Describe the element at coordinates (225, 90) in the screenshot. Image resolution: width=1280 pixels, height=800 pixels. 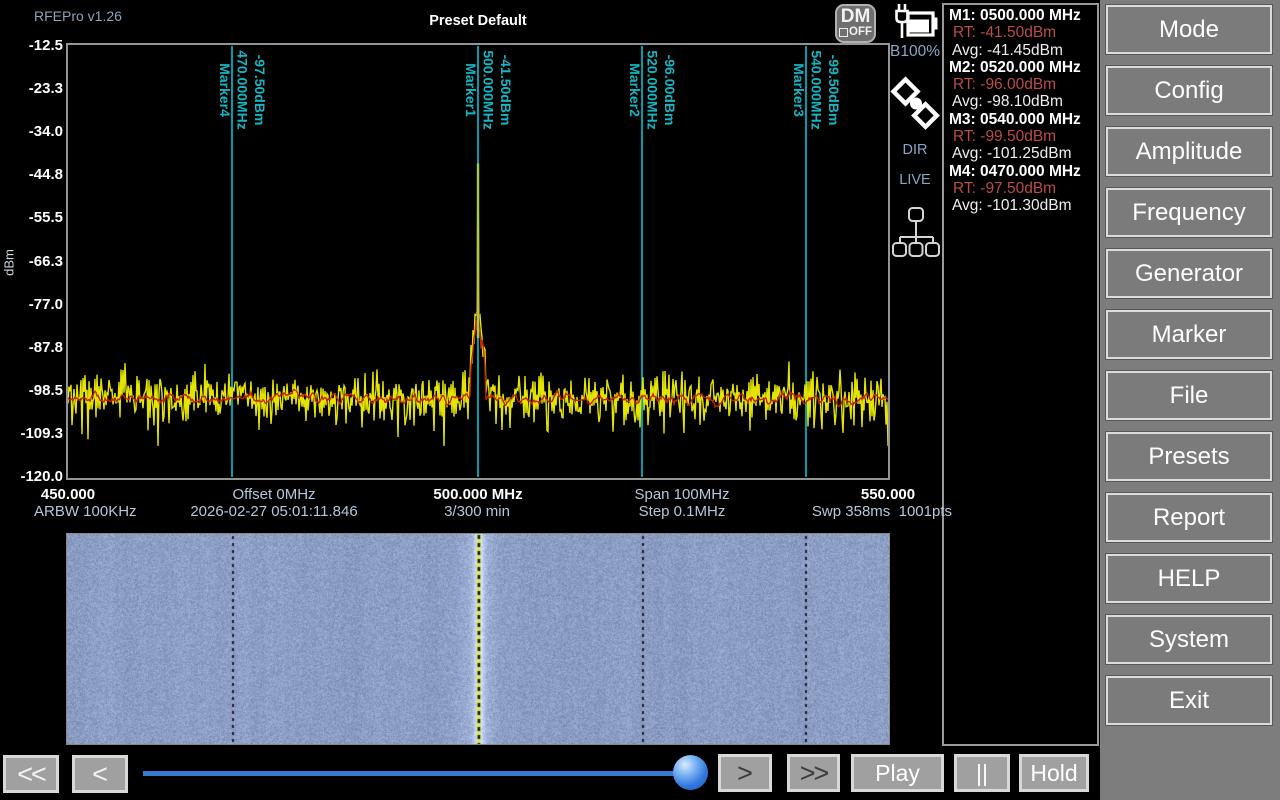
I see `svg-text: Marker4` at that location.